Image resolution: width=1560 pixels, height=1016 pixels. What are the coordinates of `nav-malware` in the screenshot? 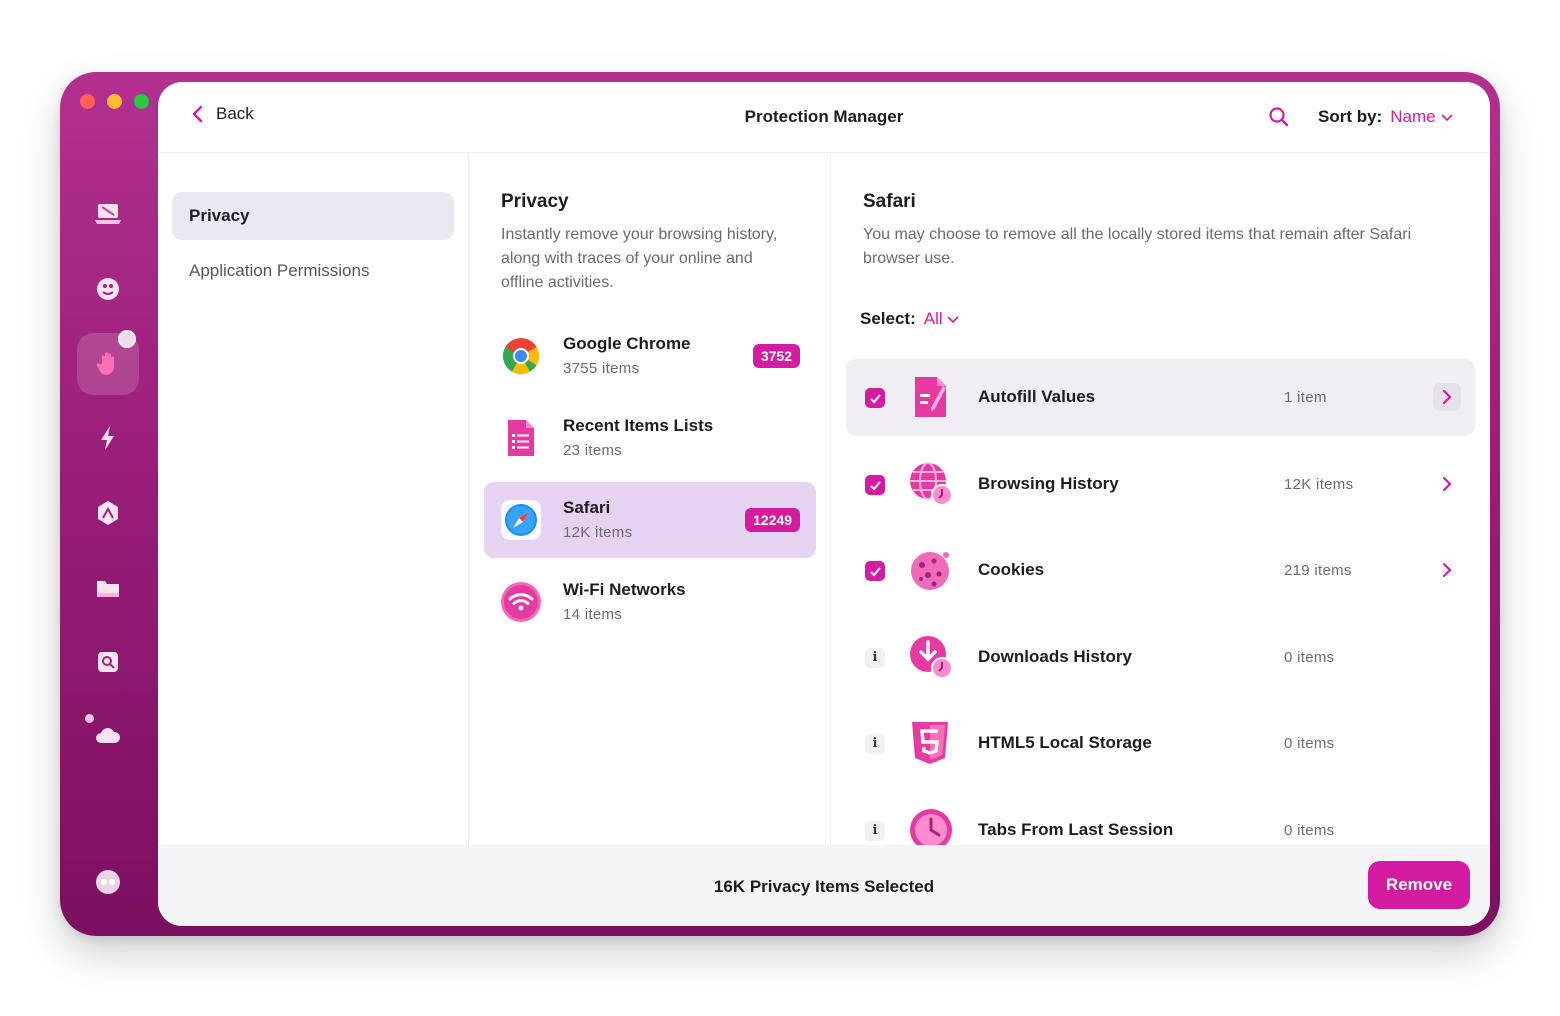 It's located at (108, 289).